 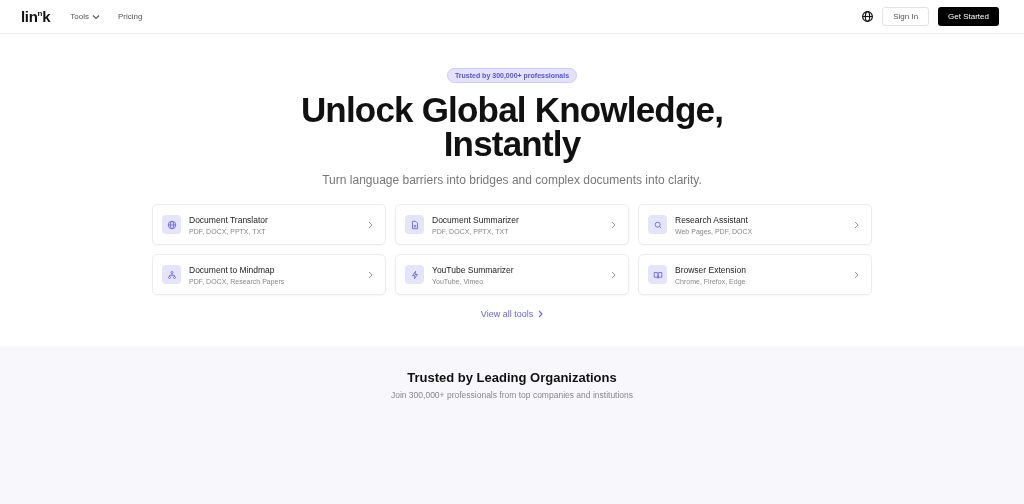 I want to click on tool-name: YouTube Summarizer, so click(x=473, y=269).